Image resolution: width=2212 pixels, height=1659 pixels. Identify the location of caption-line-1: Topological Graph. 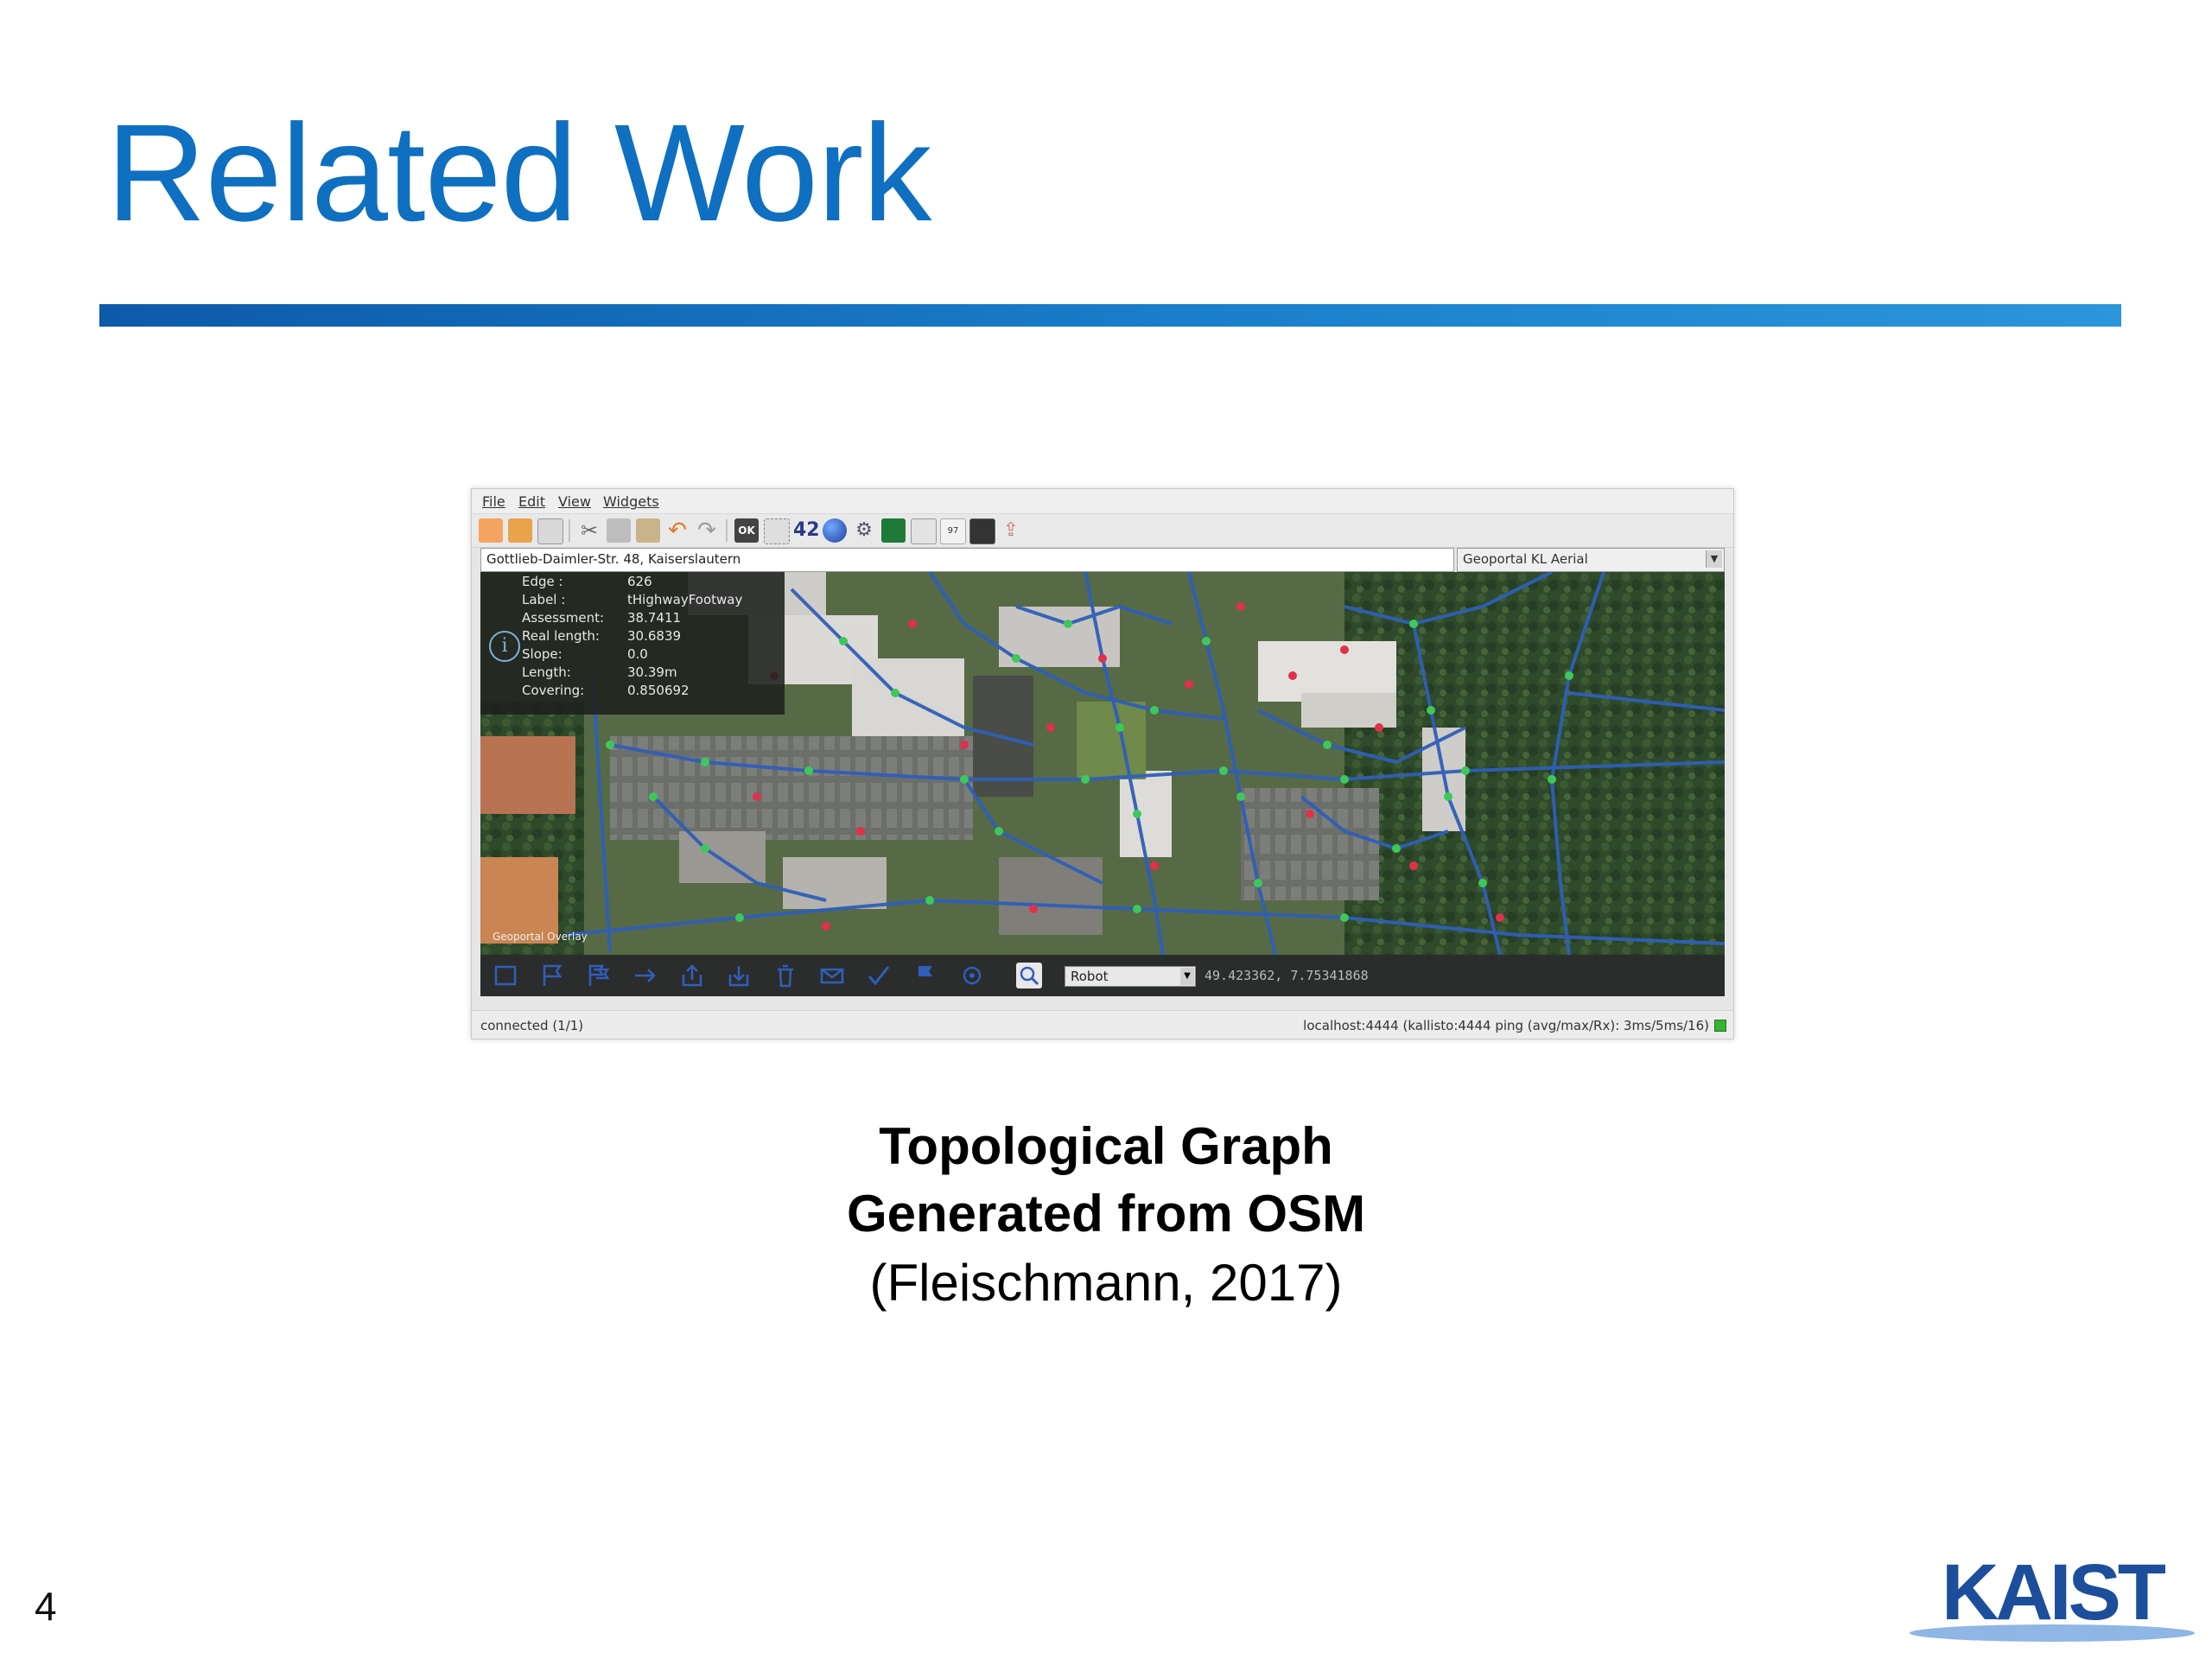
(1106, 1146).